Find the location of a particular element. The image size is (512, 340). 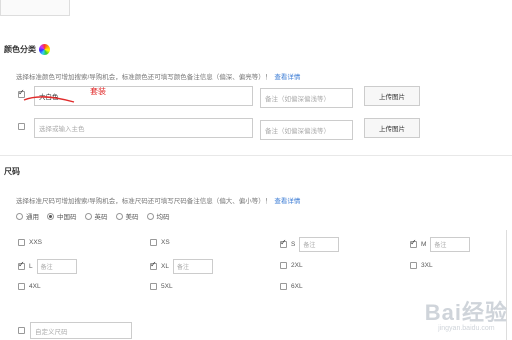

size-4xl: 4XL is located at coordinates (29, 286).